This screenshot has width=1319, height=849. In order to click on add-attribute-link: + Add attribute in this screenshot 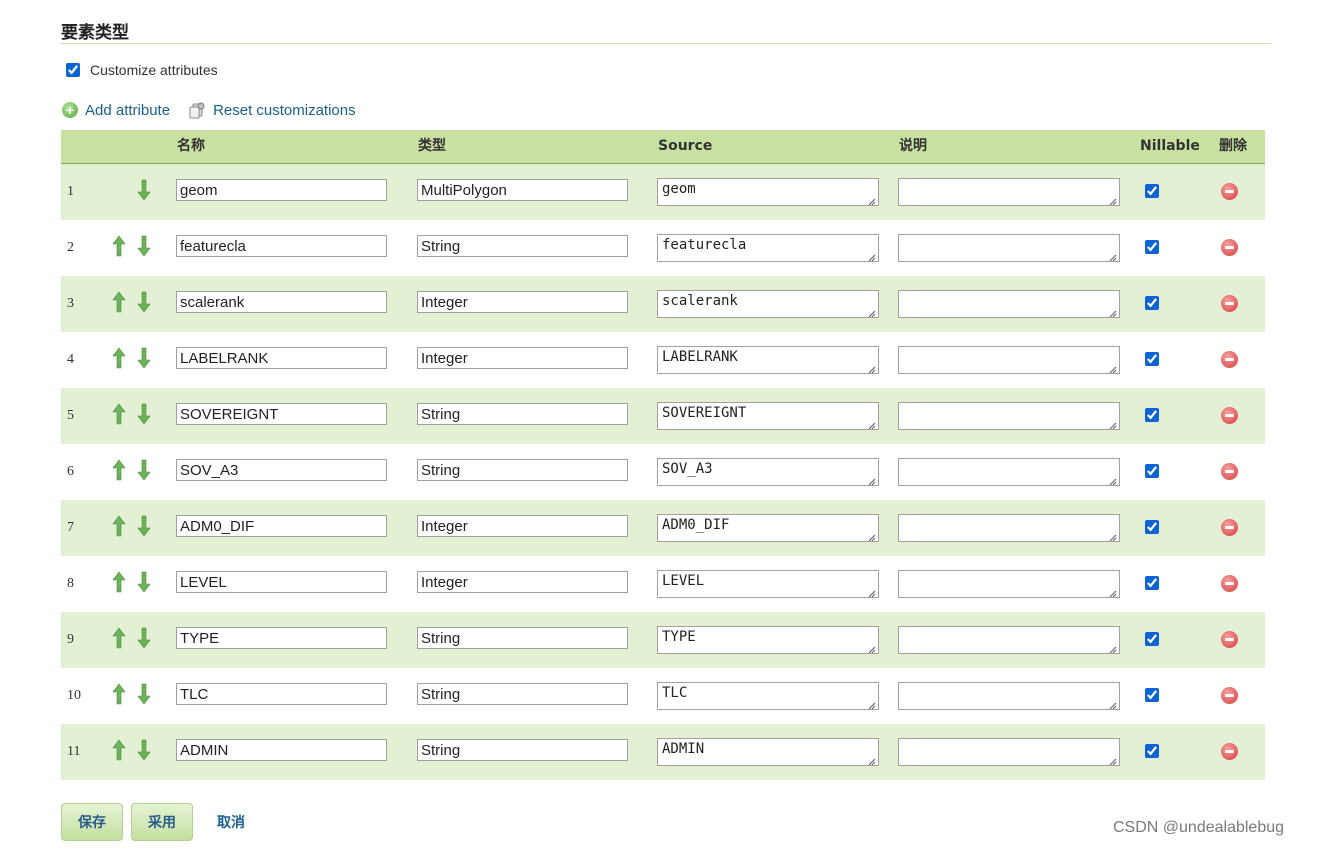, I will do `click(116, 110)`.